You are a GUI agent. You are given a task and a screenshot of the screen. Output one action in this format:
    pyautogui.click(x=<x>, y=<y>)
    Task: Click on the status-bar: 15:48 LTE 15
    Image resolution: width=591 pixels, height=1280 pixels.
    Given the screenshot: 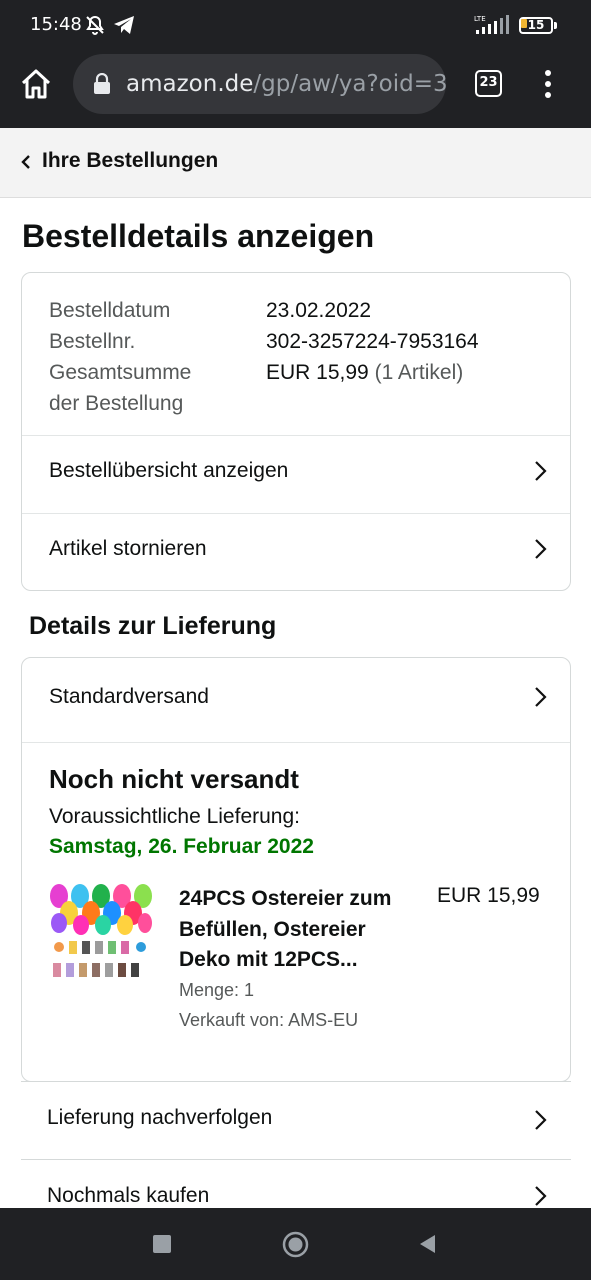 What is the action you would take?
    pyautogui.click(x=295, y=26)
    